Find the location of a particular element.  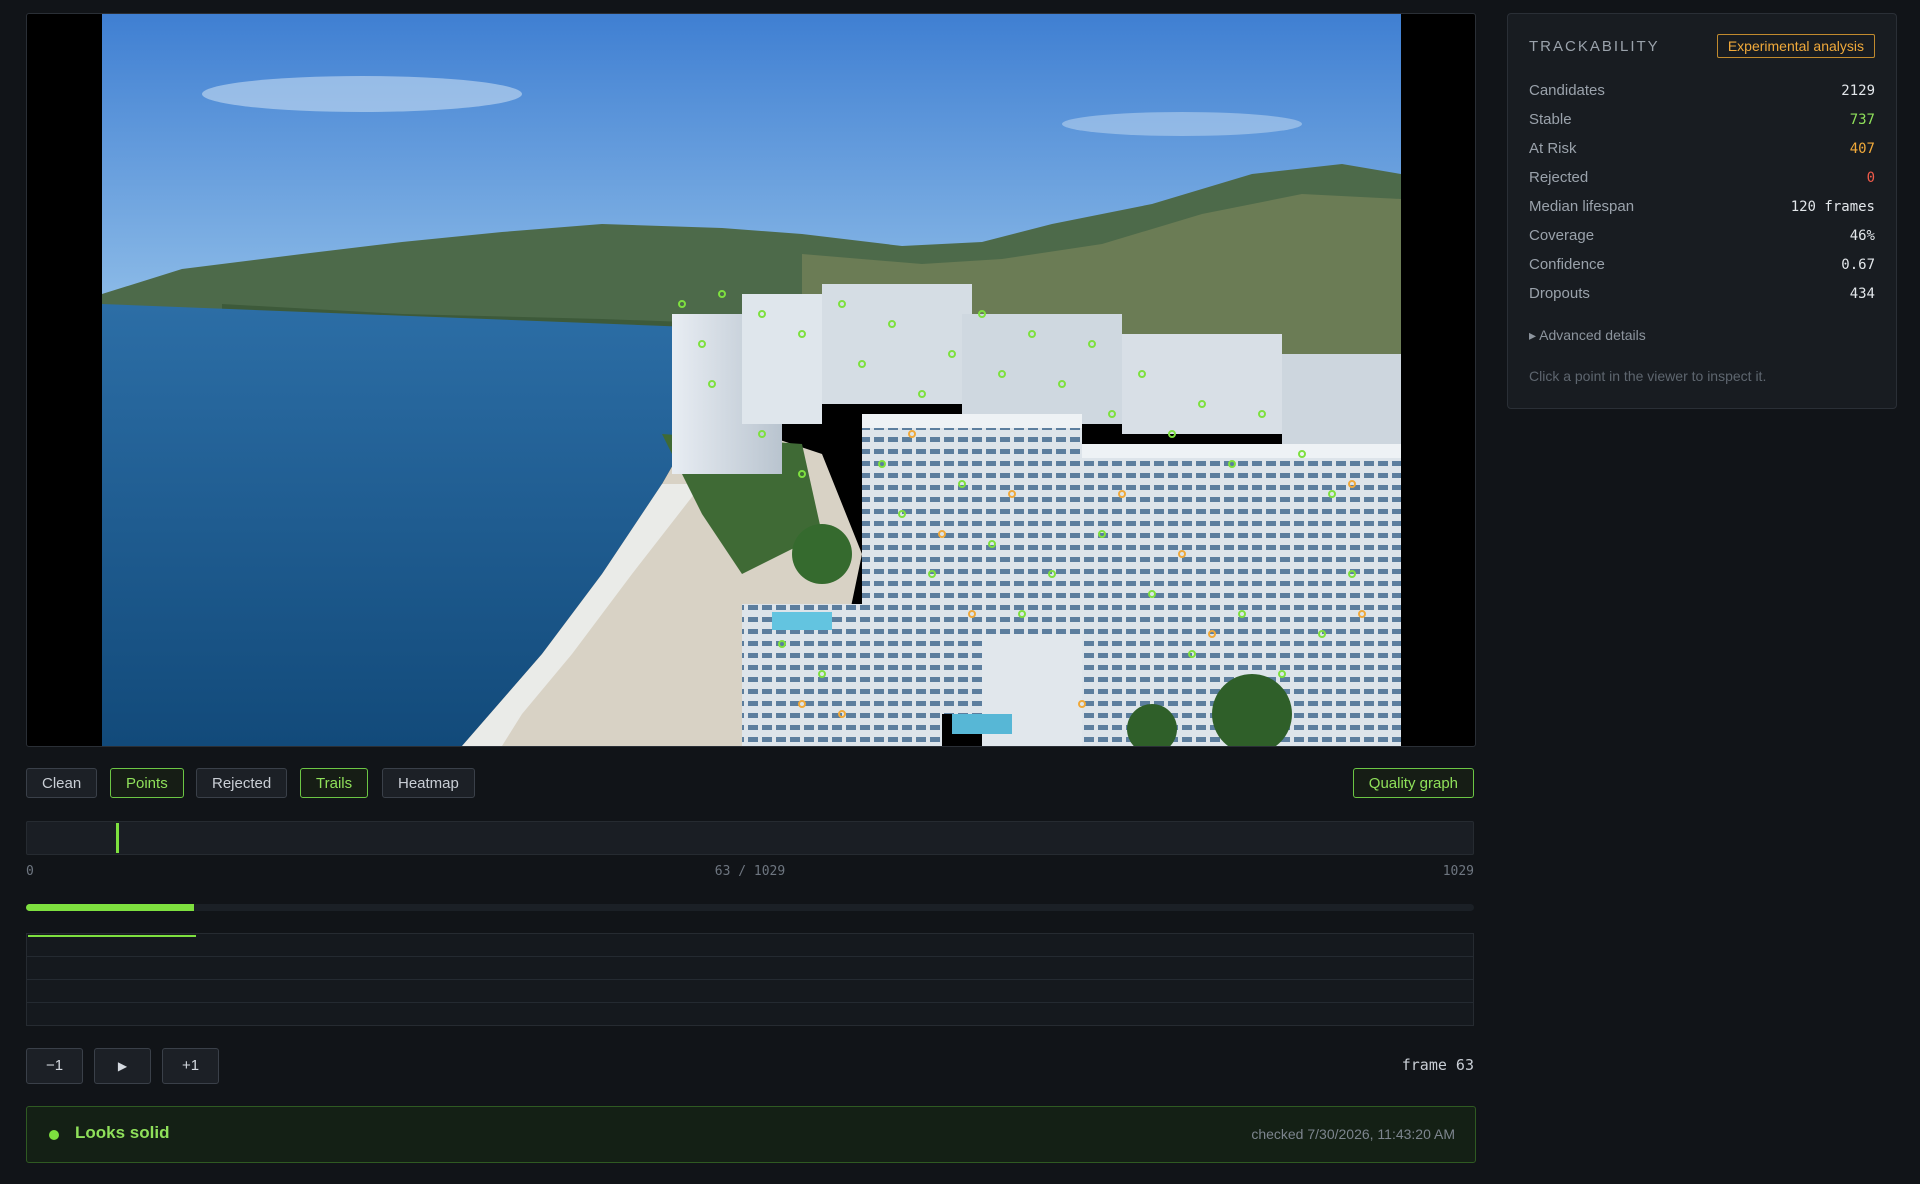

timeline-position-label: 63 / 1029 is located at coordinates (750, 871).